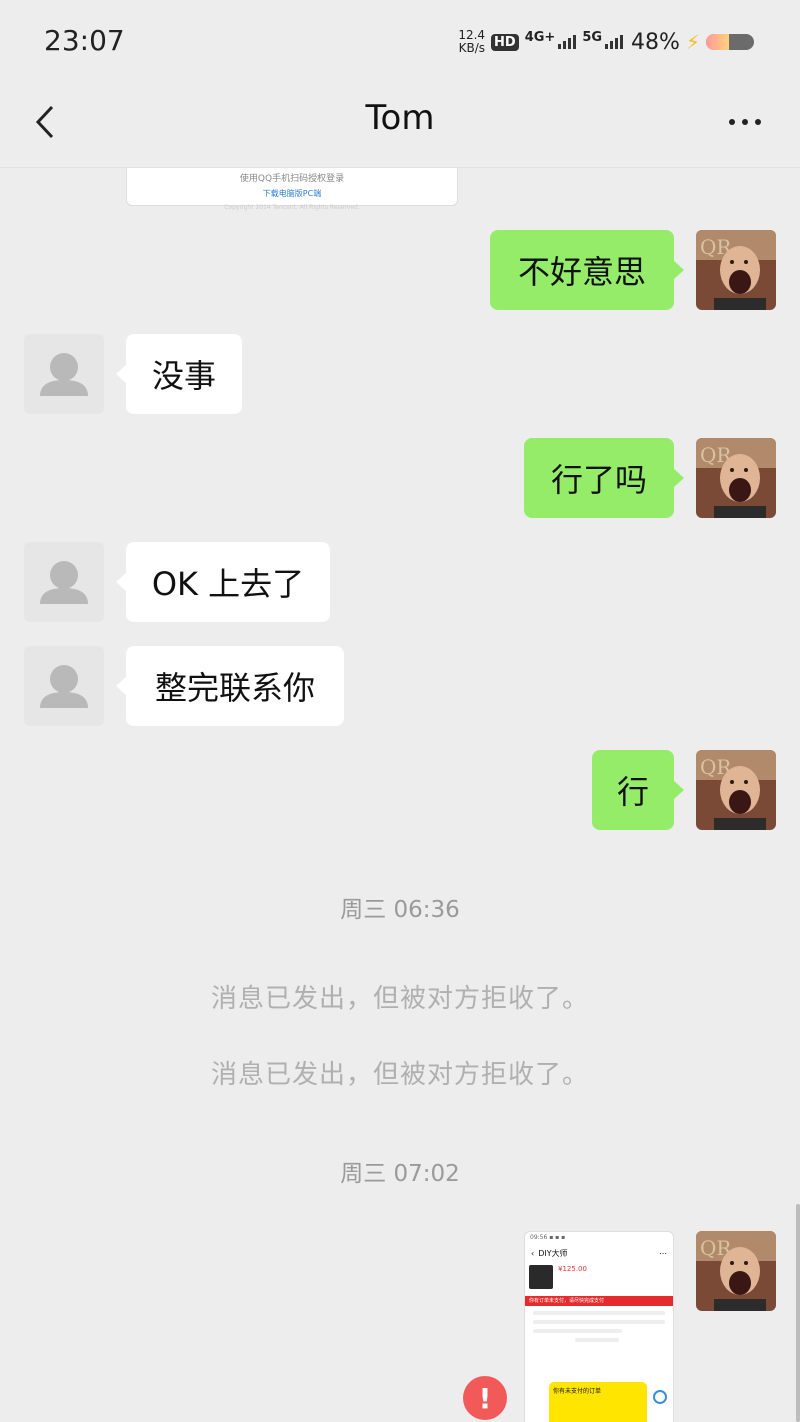  I want to click on message-bubble-sent: 行, so click(638, 790).